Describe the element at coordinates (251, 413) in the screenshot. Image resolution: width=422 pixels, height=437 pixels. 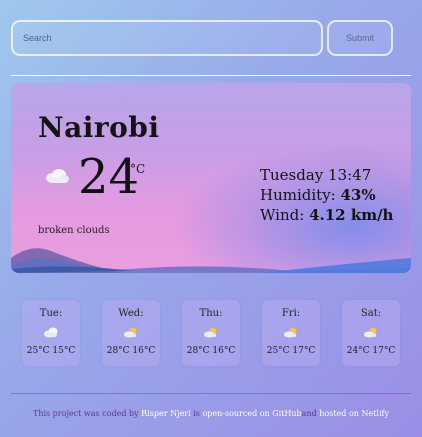
I see `github-link: open-sourced on GitHub` at that location.